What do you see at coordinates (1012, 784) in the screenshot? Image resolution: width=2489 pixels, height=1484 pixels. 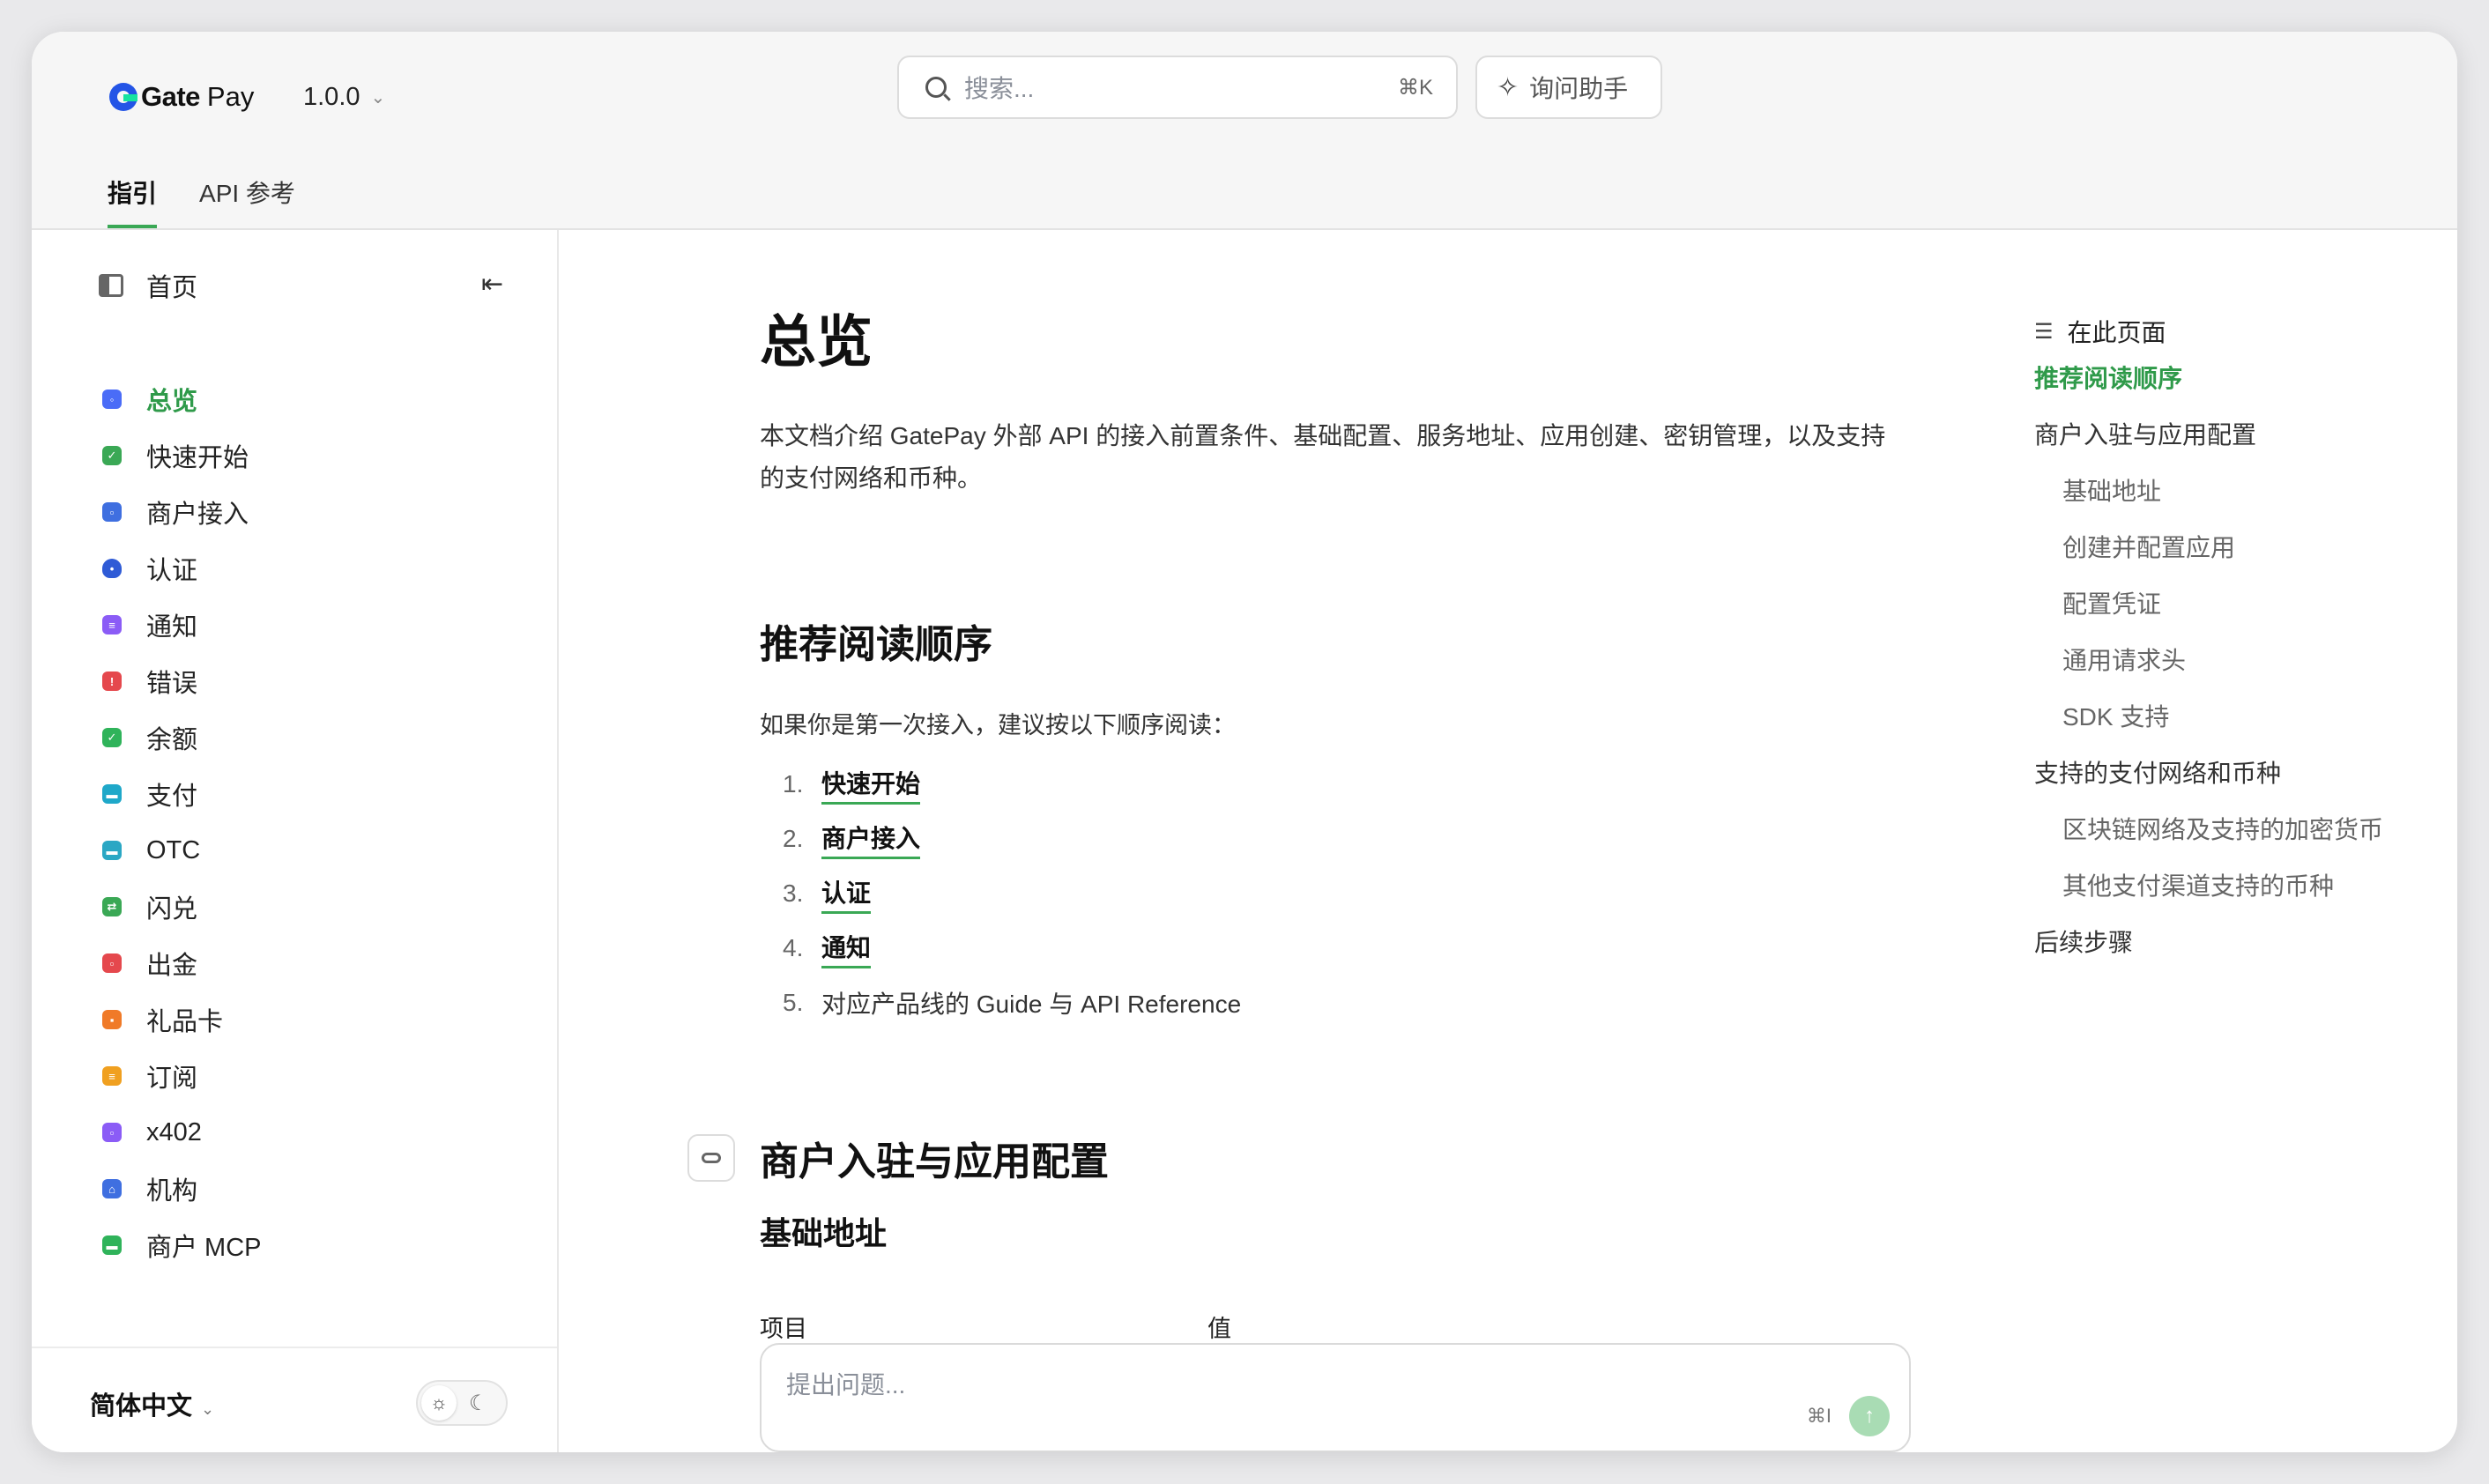 I see `list-item: 1. 快速开始` at bounding box center [1012, 784].